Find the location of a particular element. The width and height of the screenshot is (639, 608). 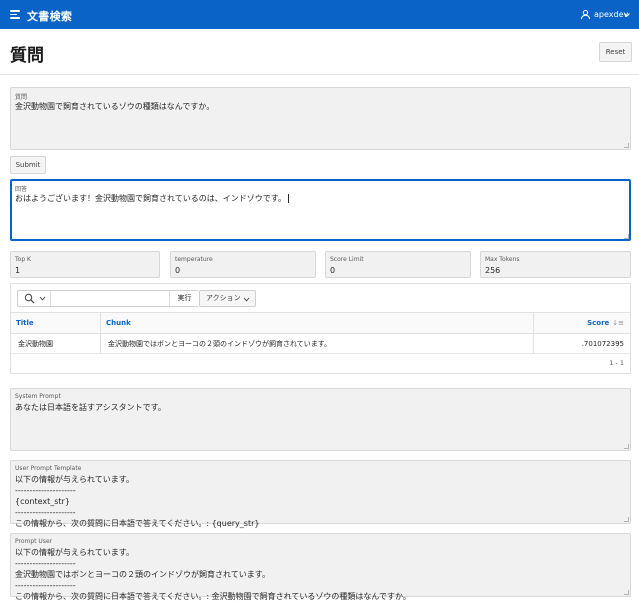

report-search-input is located at coordinates (110, 298).